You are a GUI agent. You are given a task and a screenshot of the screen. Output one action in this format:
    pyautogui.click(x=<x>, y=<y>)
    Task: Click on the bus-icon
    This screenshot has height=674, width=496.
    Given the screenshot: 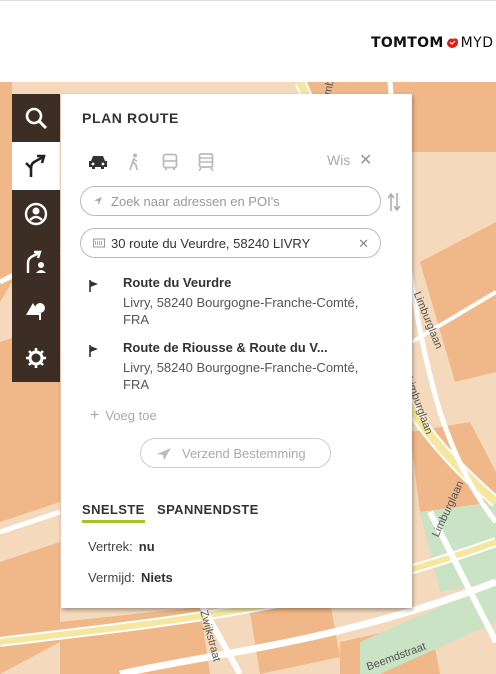 What is the action you would take?
    pyautogui.click(x=170, y=161)
    